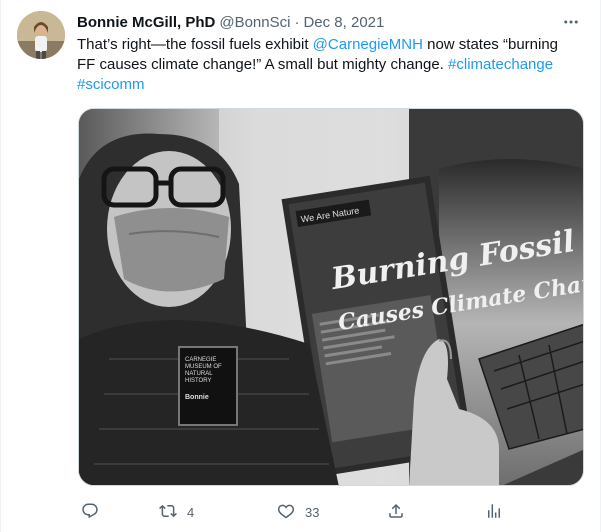 The height and width of the screenshot is (532, 601). I want to click on more-icon, so click(571, 22).